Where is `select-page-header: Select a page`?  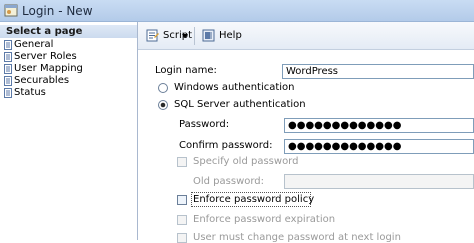 select-page-header: Select a page is located at coordinates (68, 31).